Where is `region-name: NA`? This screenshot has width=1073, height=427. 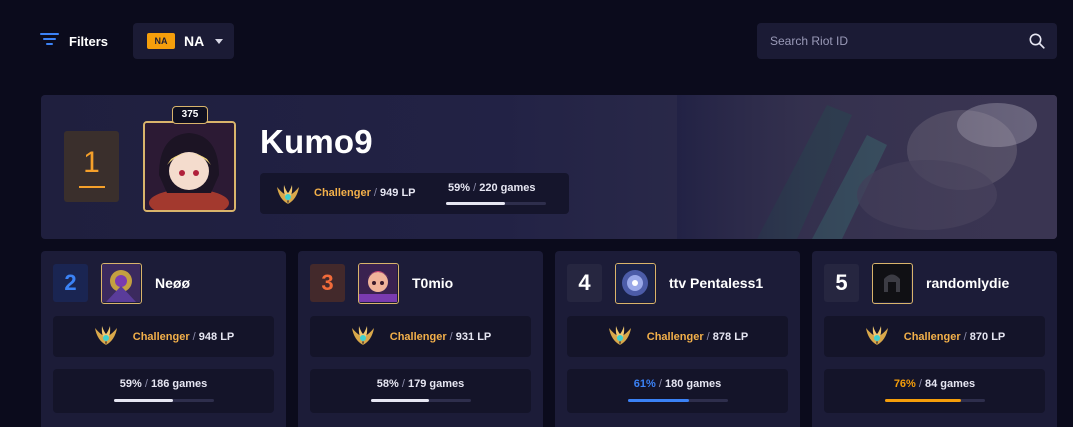 region-name: NA is located at coordinates (194, 41).